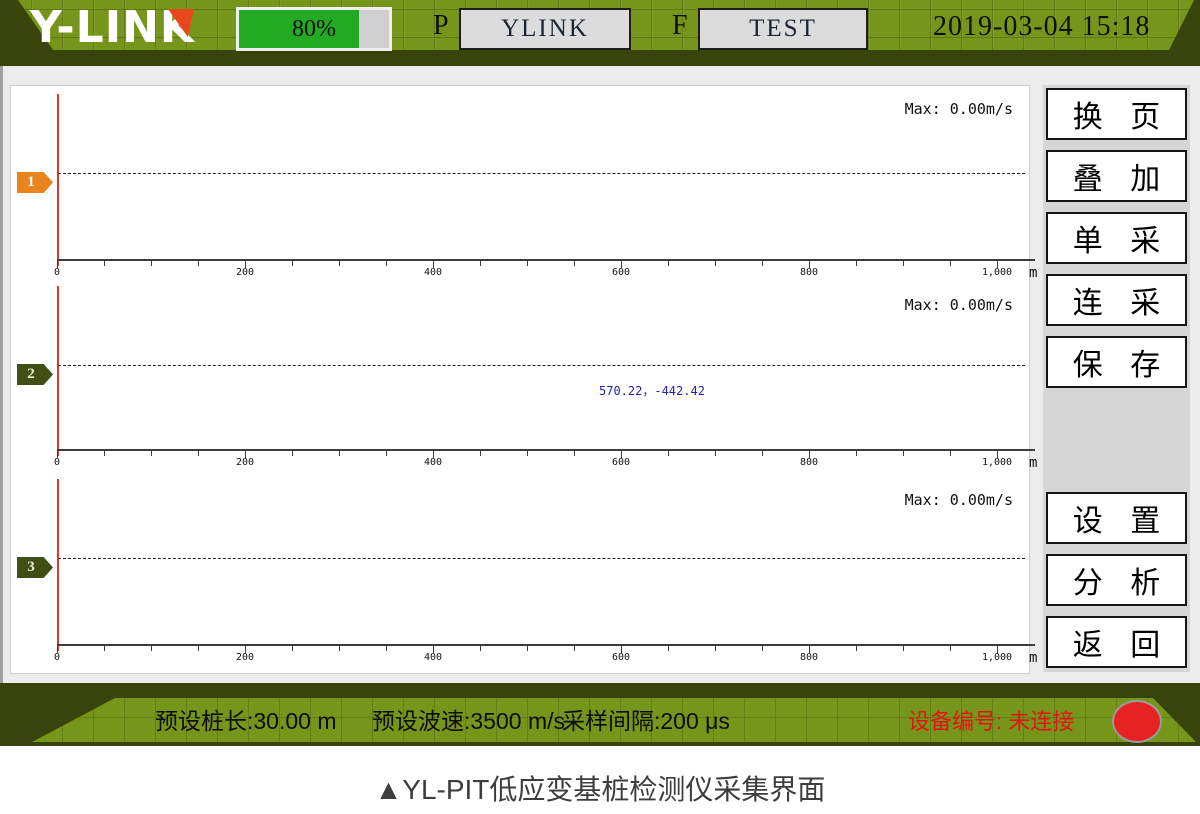 This screenshot has height=814, width=1200. I want to click on battery-indicator: 80%, so click(314, 29).